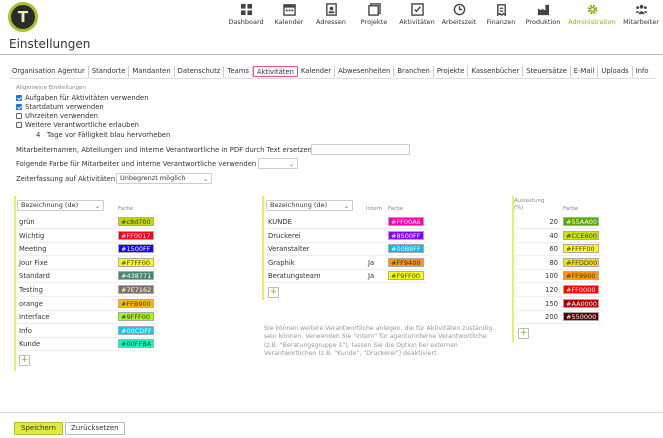 The height and width of the screenshot is (438, 663). I want to click on nav-dashboard: Dashboard, so click(246, 17).